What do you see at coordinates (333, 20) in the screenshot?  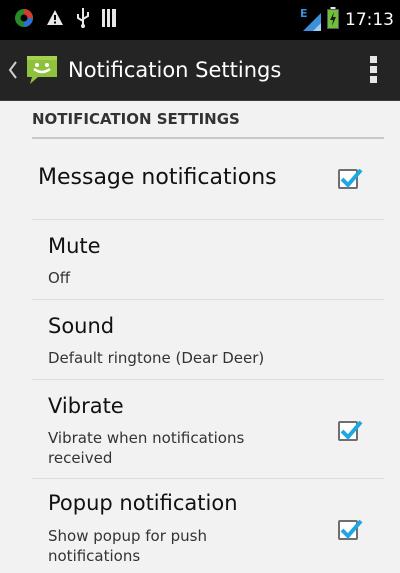 I see `battery-icon` at bounding box center [333, 20].